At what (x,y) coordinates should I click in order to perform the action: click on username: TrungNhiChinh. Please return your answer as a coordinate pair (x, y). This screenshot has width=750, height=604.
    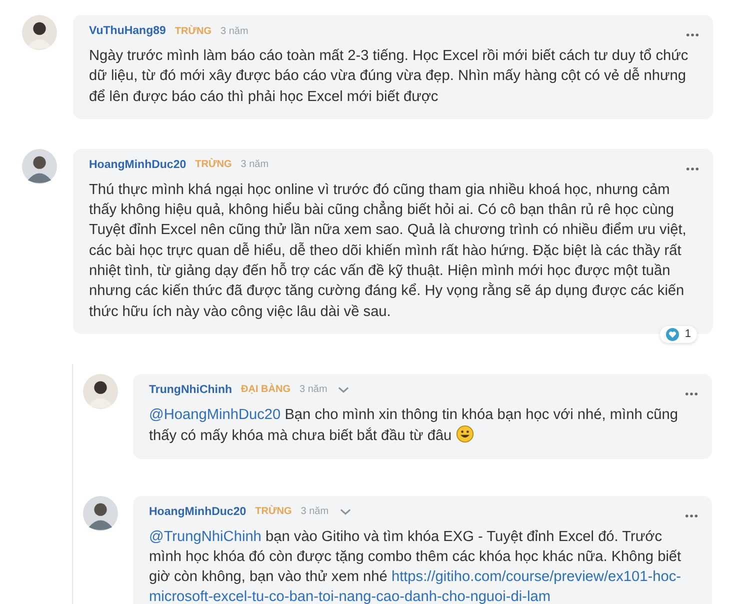
    Looking at the image, I should click on (190, 390).